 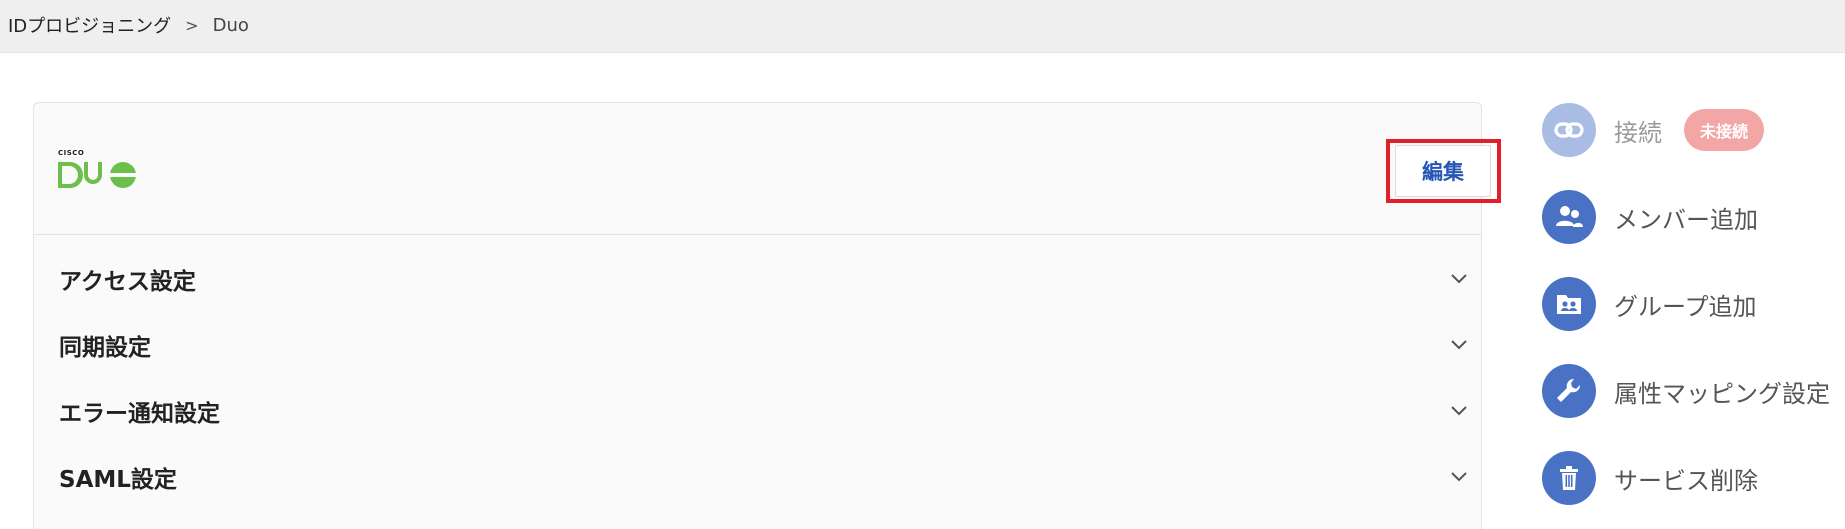 What do you see at coordinates (1722, 393) in the screenshot?
I see `attribute-mapping-label: 属性マッピング設定` at bounding box center [1722, 393].